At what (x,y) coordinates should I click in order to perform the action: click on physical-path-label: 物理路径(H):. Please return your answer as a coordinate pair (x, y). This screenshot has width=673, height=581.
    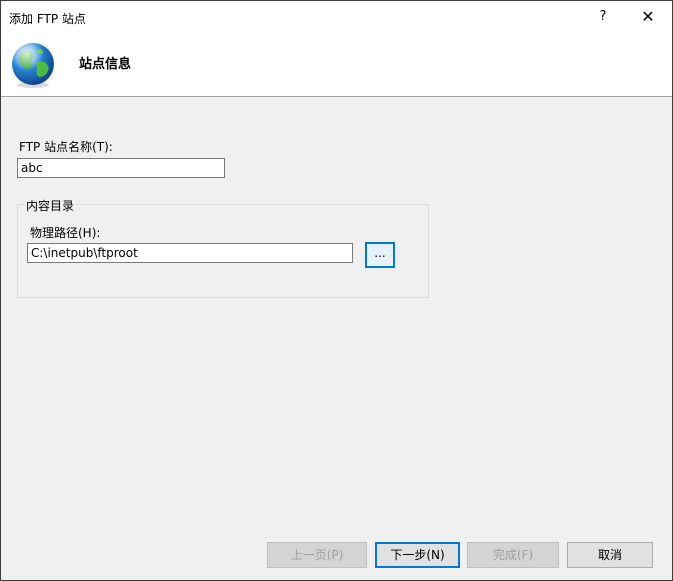
    Looking at the image, I should click on (65, 233).